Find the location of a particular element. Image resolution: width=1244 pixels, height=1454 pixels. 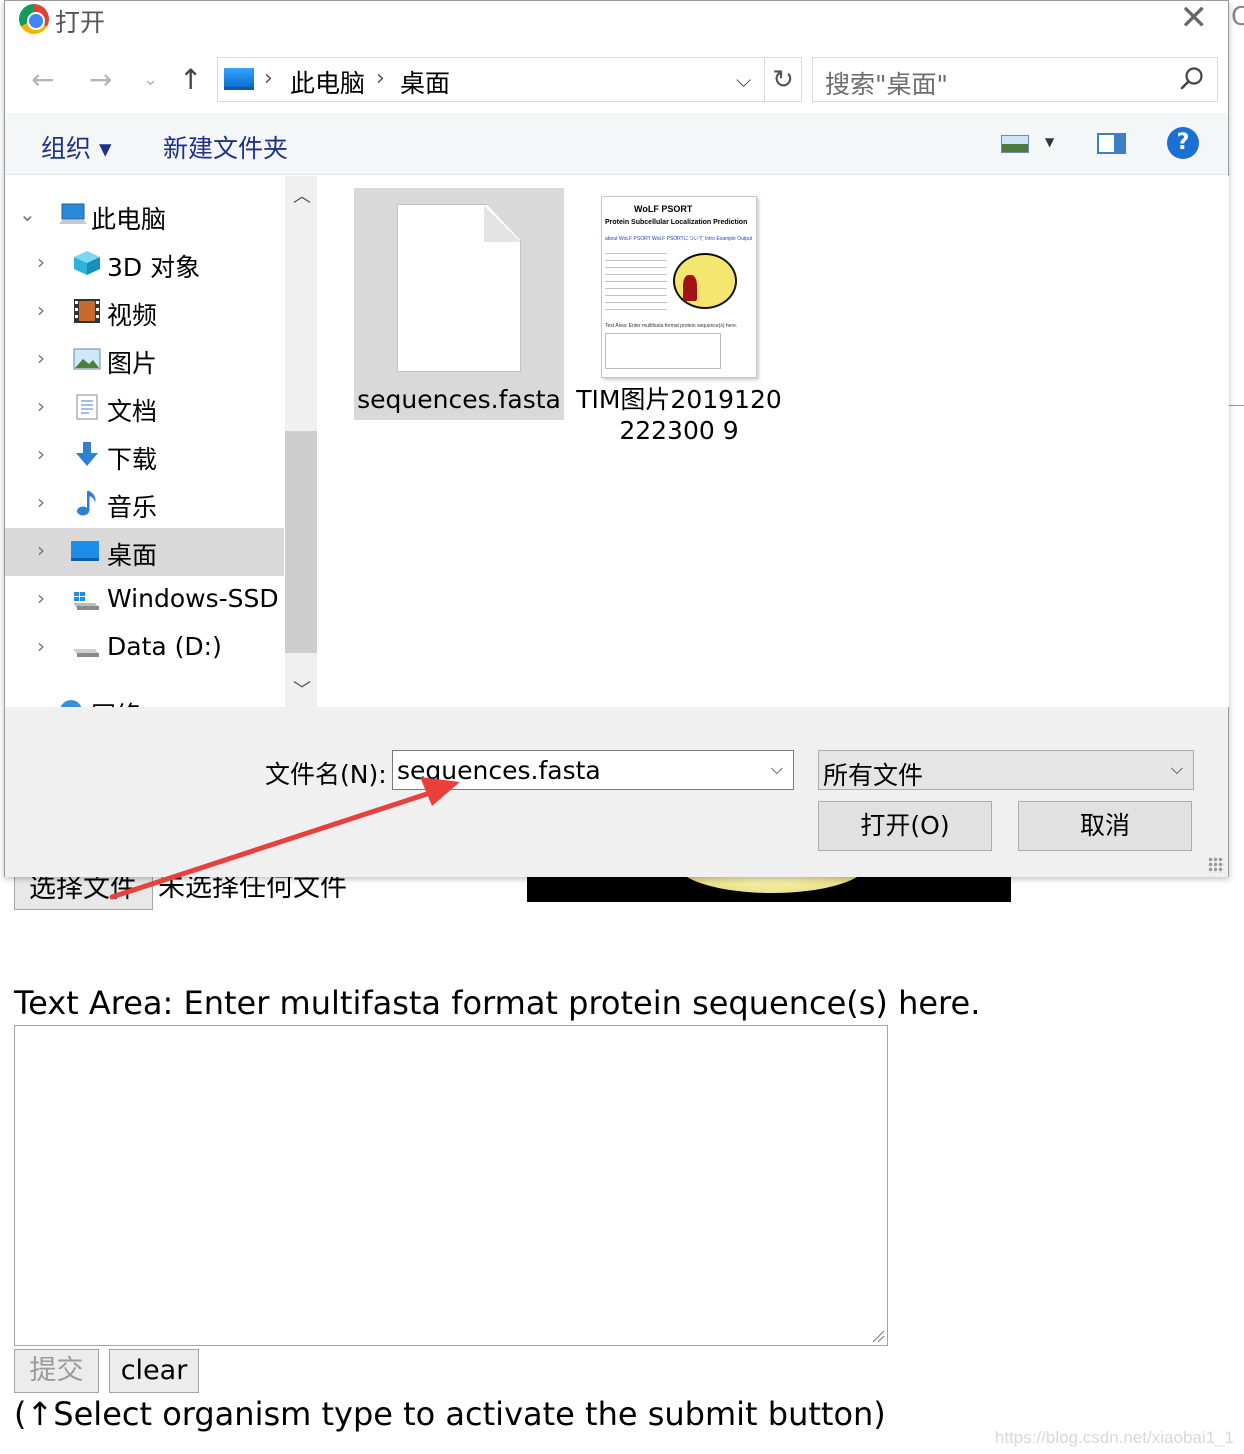

breadcrumb-desktop: 桌面 is located at coordinates (425, 82).